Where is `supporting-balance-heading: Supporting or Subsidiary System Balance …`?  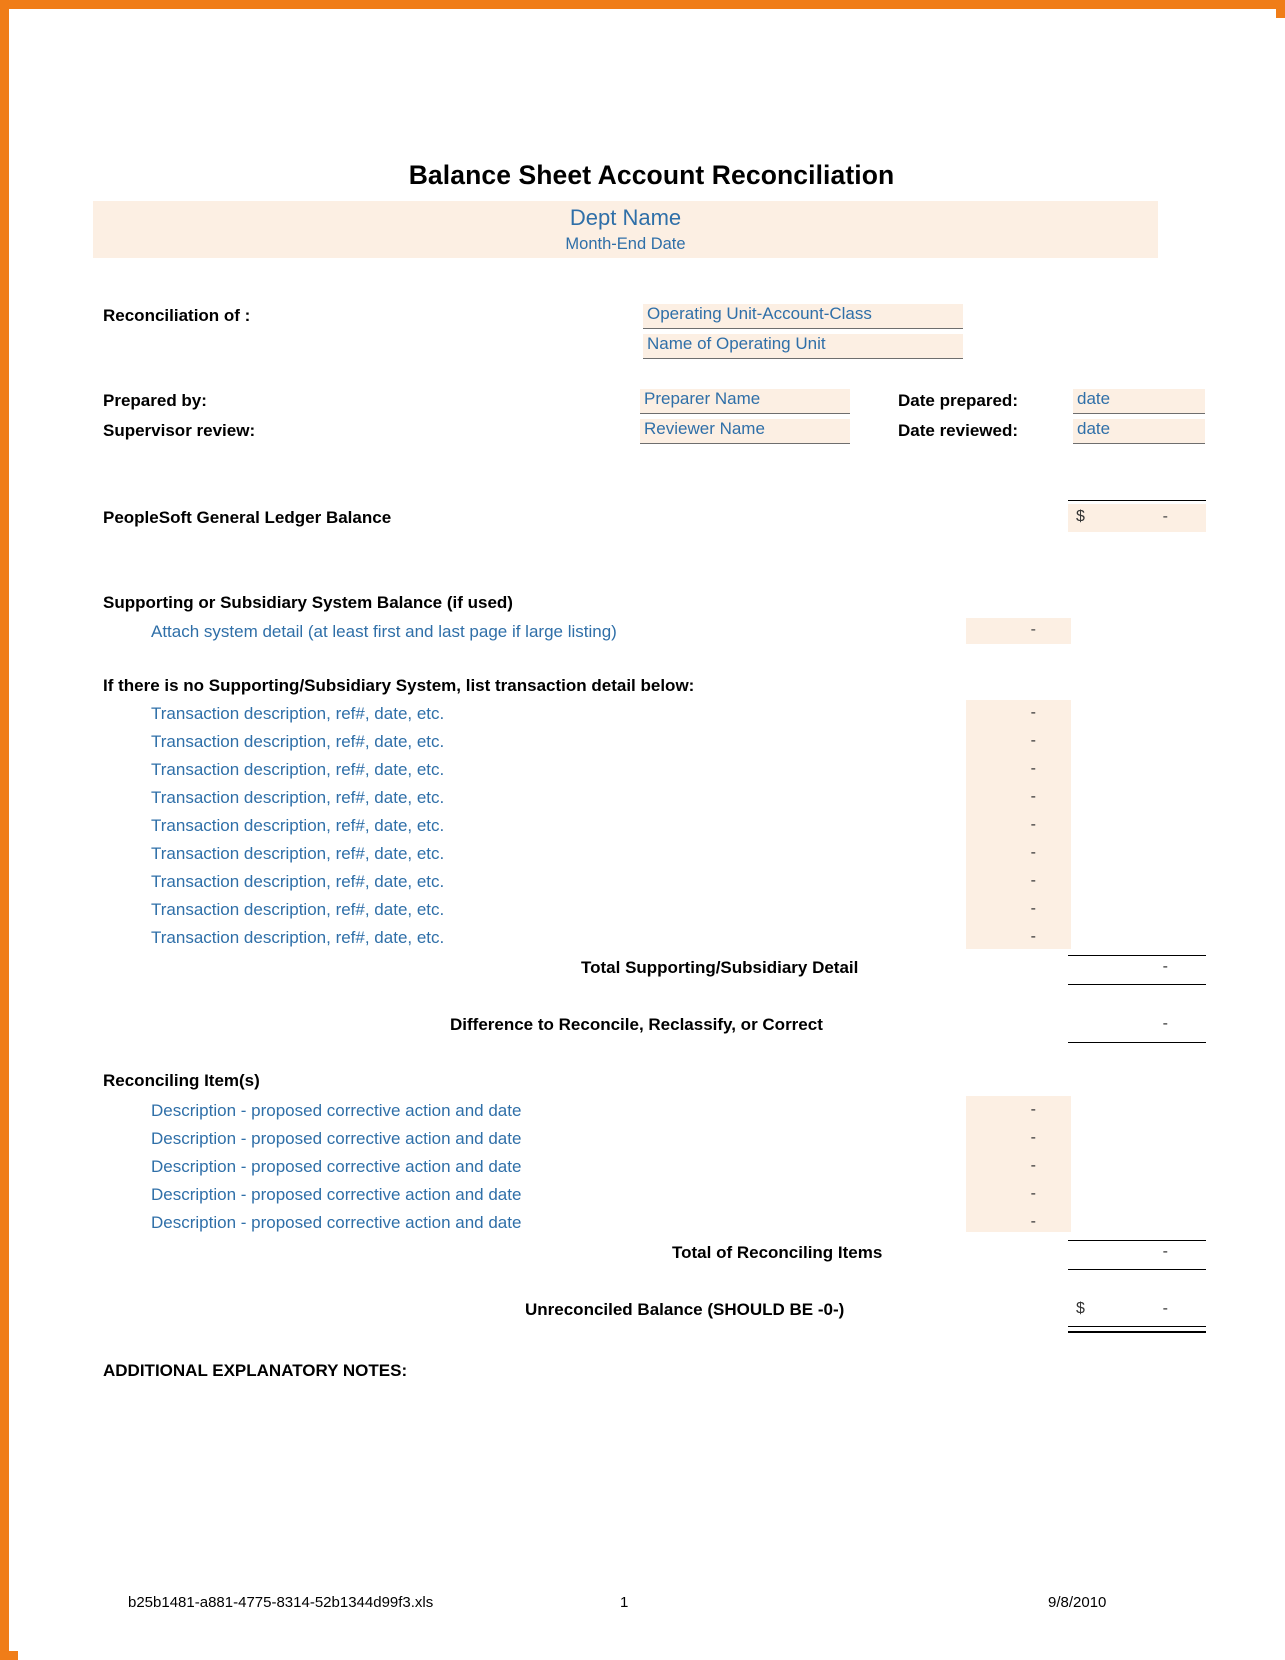 supporting-balance-heading: Supporting or Subsidiary System Balance … is located at coordinates (308, 602).